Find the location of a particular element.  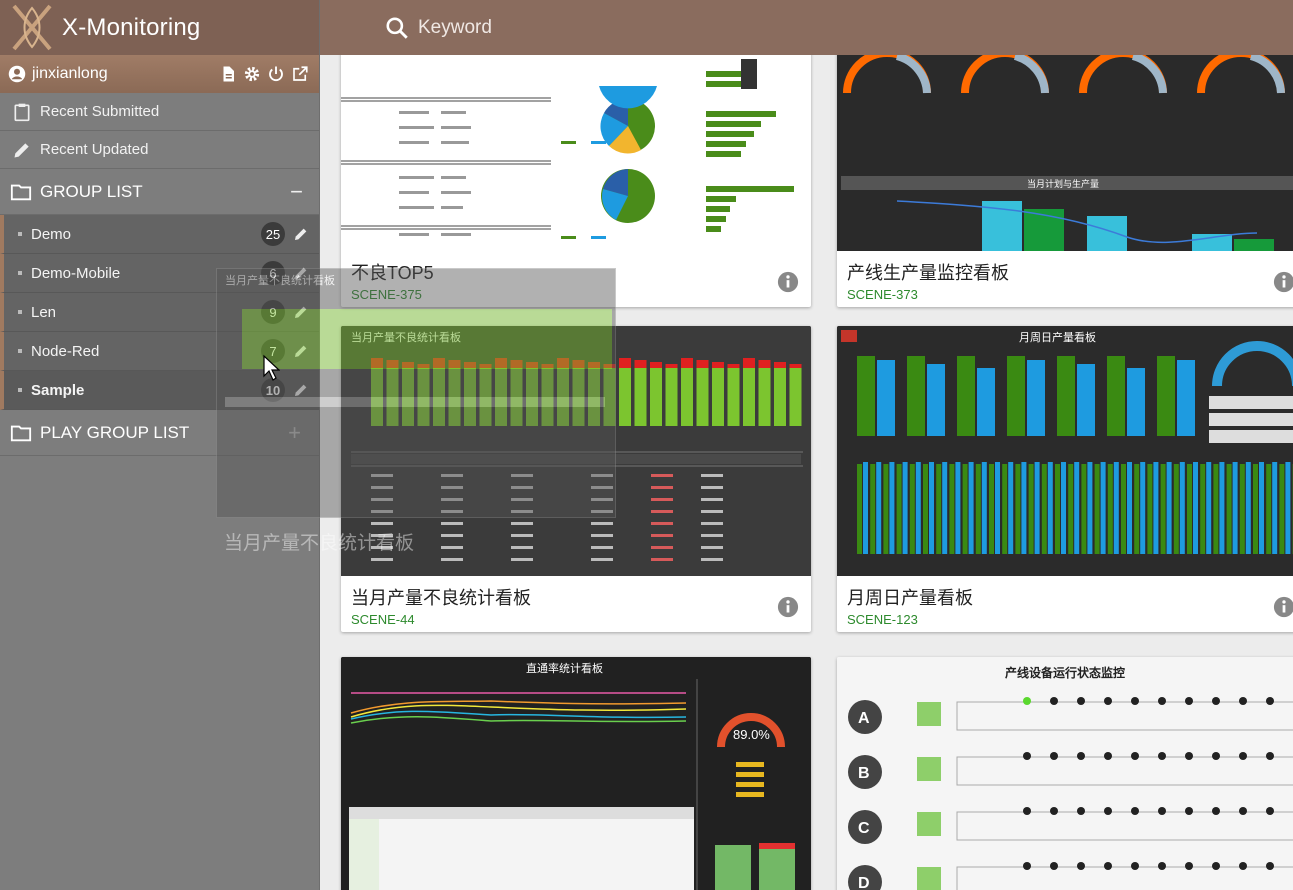

board-card: 当月产量不良统计看板 当月产量不良统计看板 SCENE-44 is located at coordinates (576, 479).